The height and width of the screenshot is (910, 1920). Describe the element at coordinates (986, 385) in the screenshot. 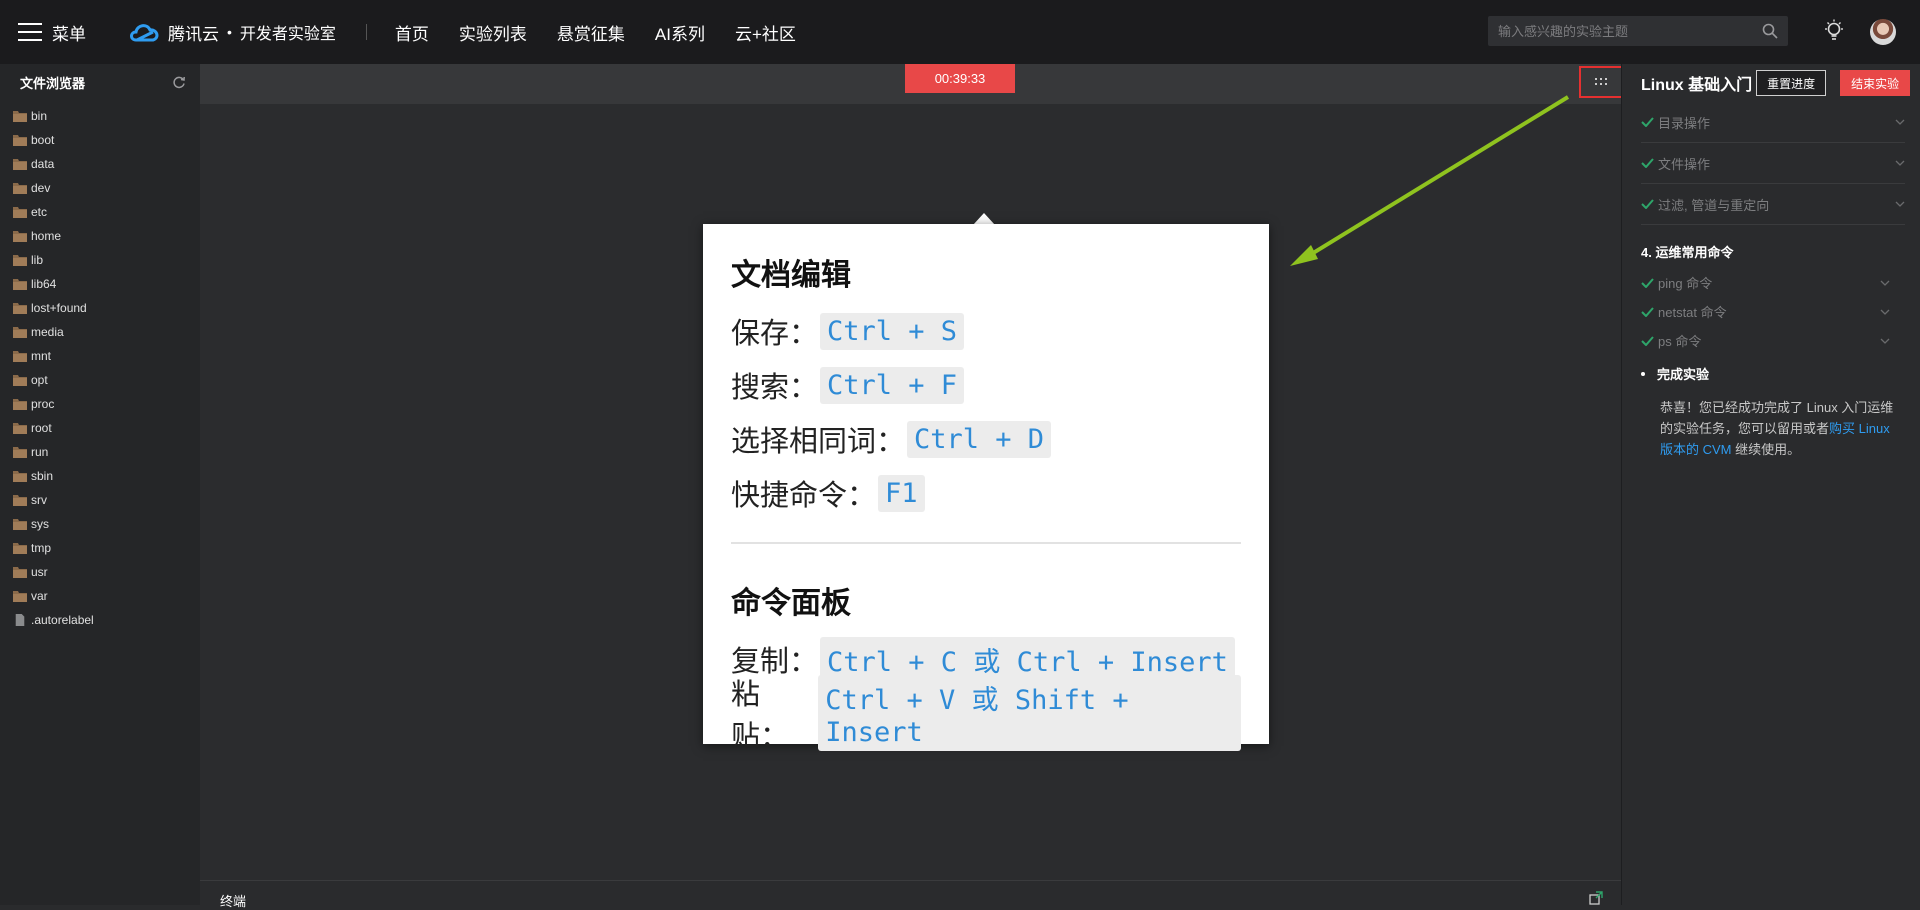

I see `shortcut-row: 搜索： Ctrl + F` at that location.